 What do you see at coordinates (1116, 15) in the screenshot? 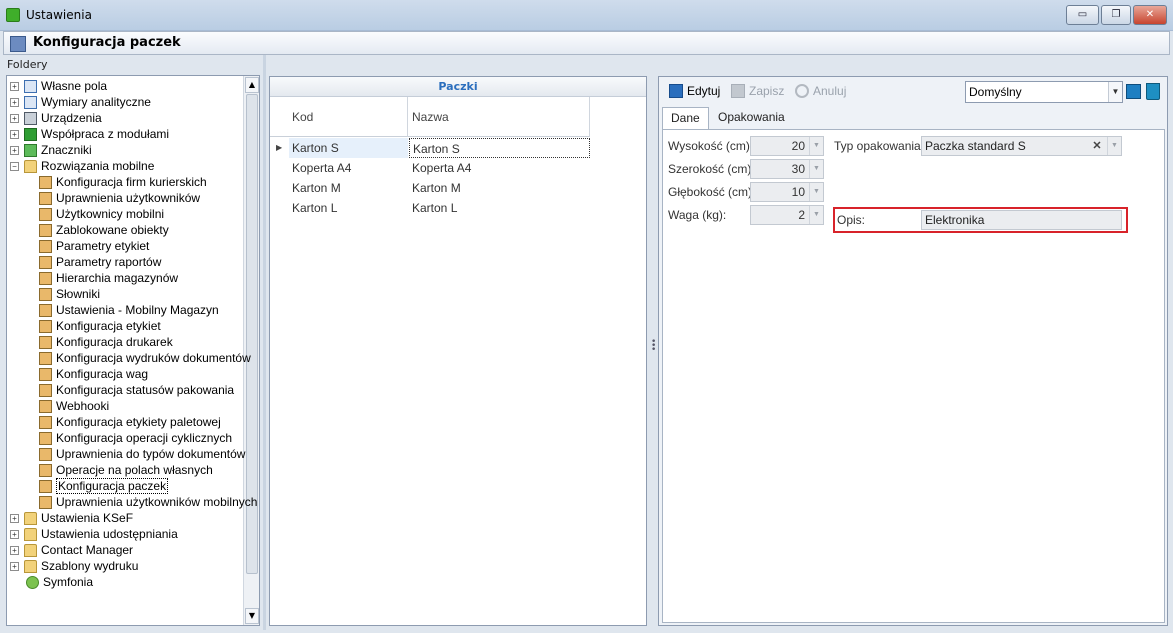
I see `maximize-button: ❐` at bounding box center [1116, 15].